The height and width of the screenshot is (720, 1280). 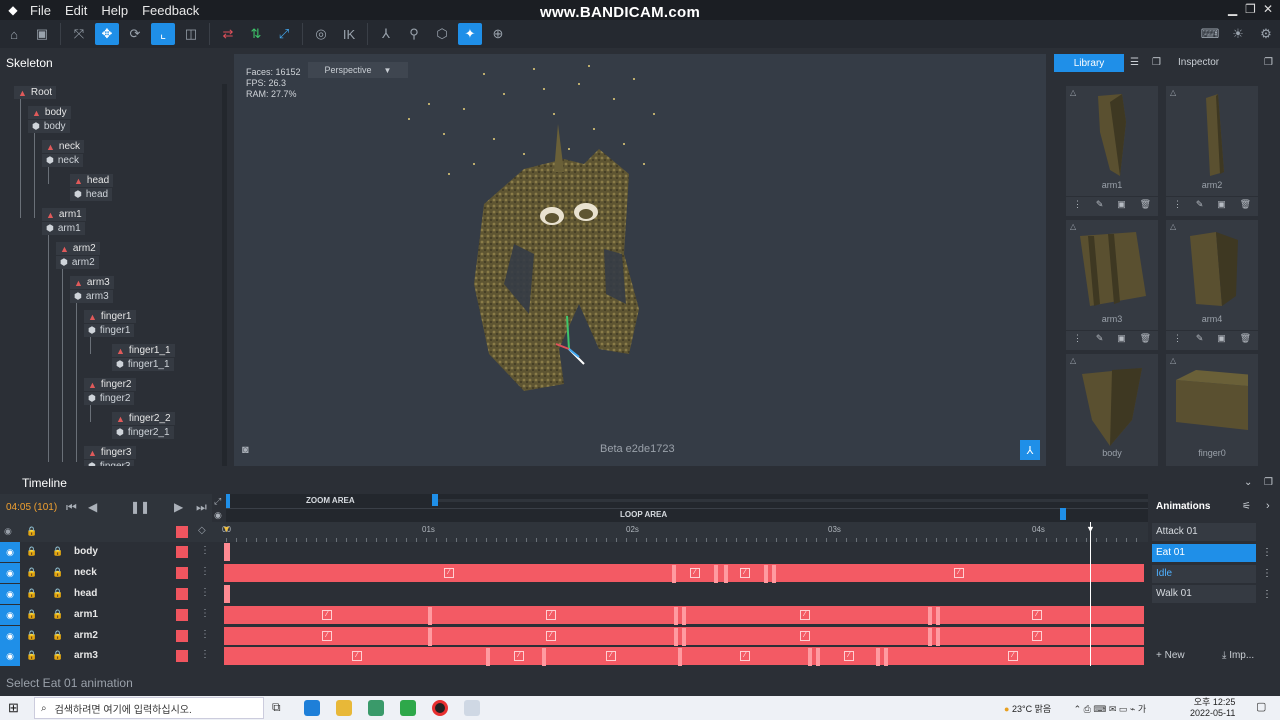 I want to click on bone-tool-icon: ⅄, so click(x=386, y=34).